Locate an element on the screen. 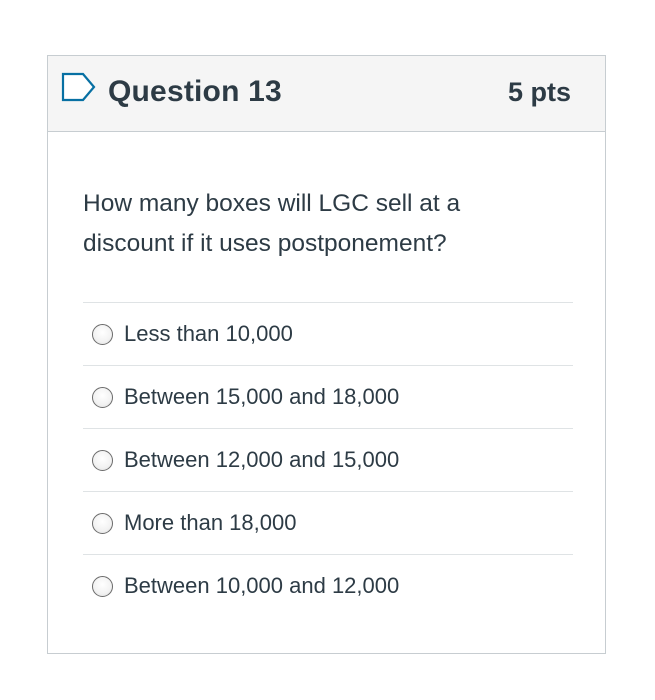 This screenshot has height=700, width=655. answer-option: Between 15,000 and 18,000 is located at coordinates (328, 396).